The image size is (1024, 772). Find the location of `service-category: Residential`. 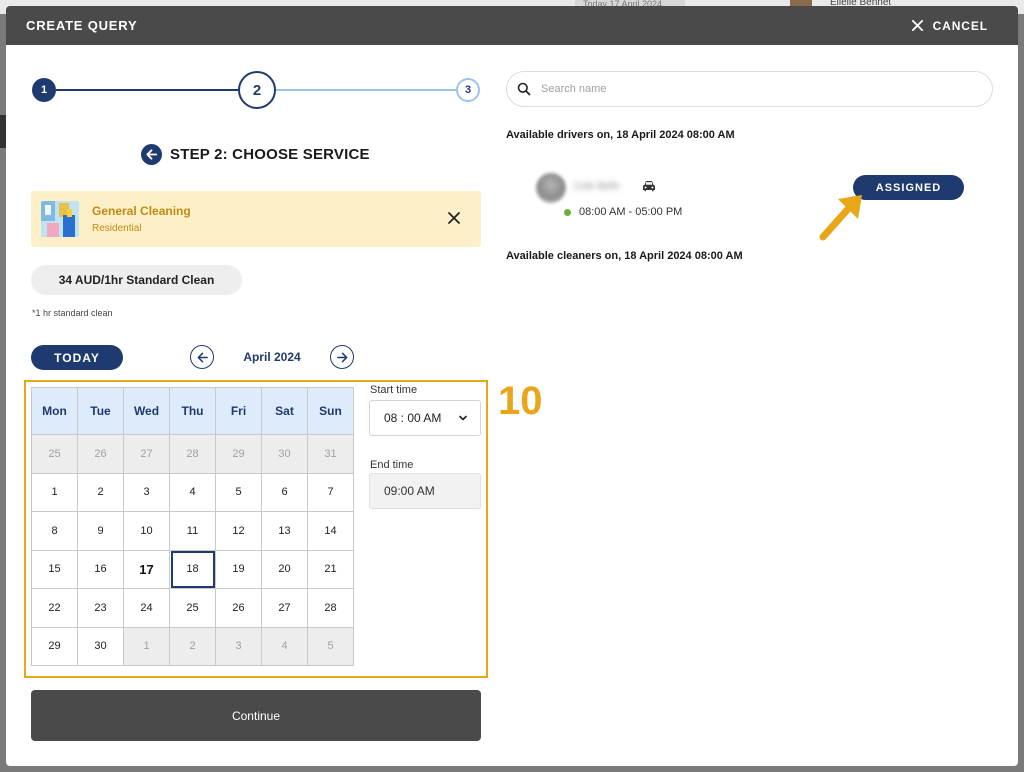

service-category: Residential is located at coordinates (117, 228).